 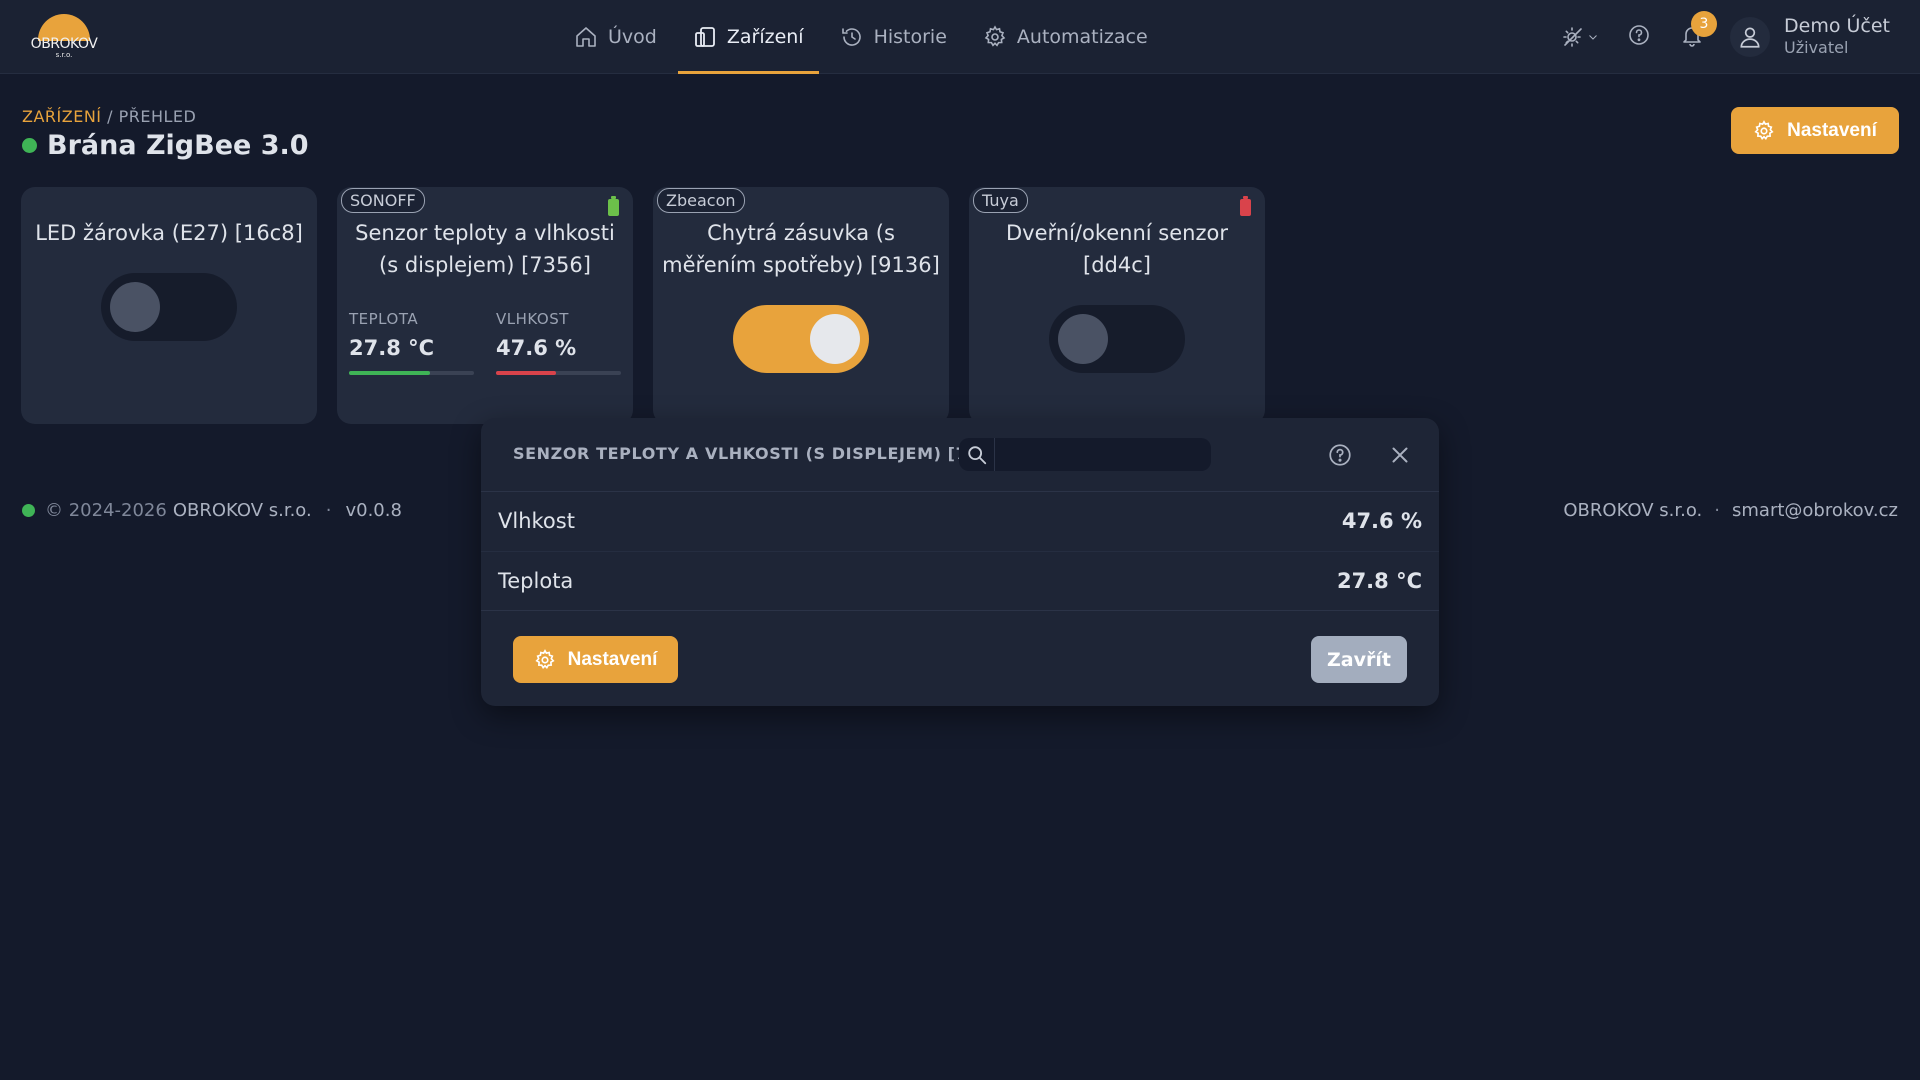 I want to click on gateway-settings-button: Nastavení, so click(x=1815, y=130).